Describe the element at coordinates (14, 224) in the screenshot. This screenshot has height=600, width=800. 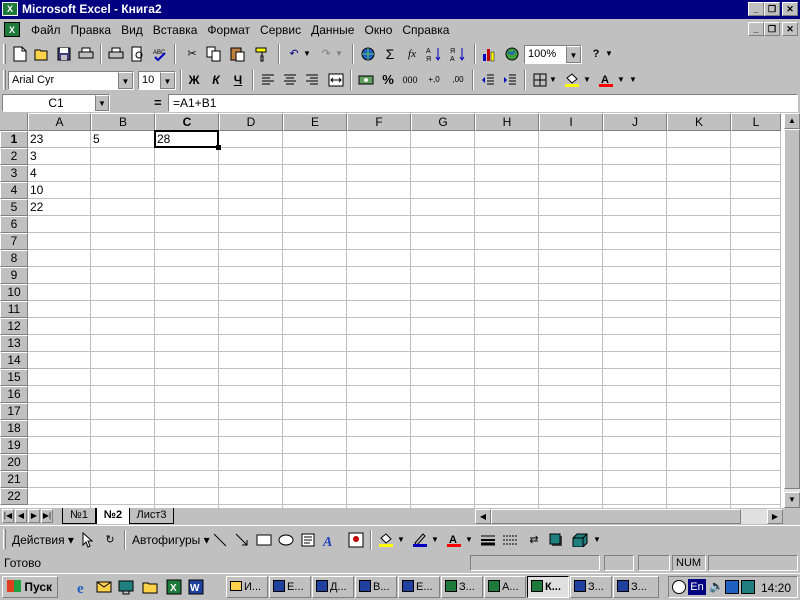
I see `row-header-6: 6` at that location.